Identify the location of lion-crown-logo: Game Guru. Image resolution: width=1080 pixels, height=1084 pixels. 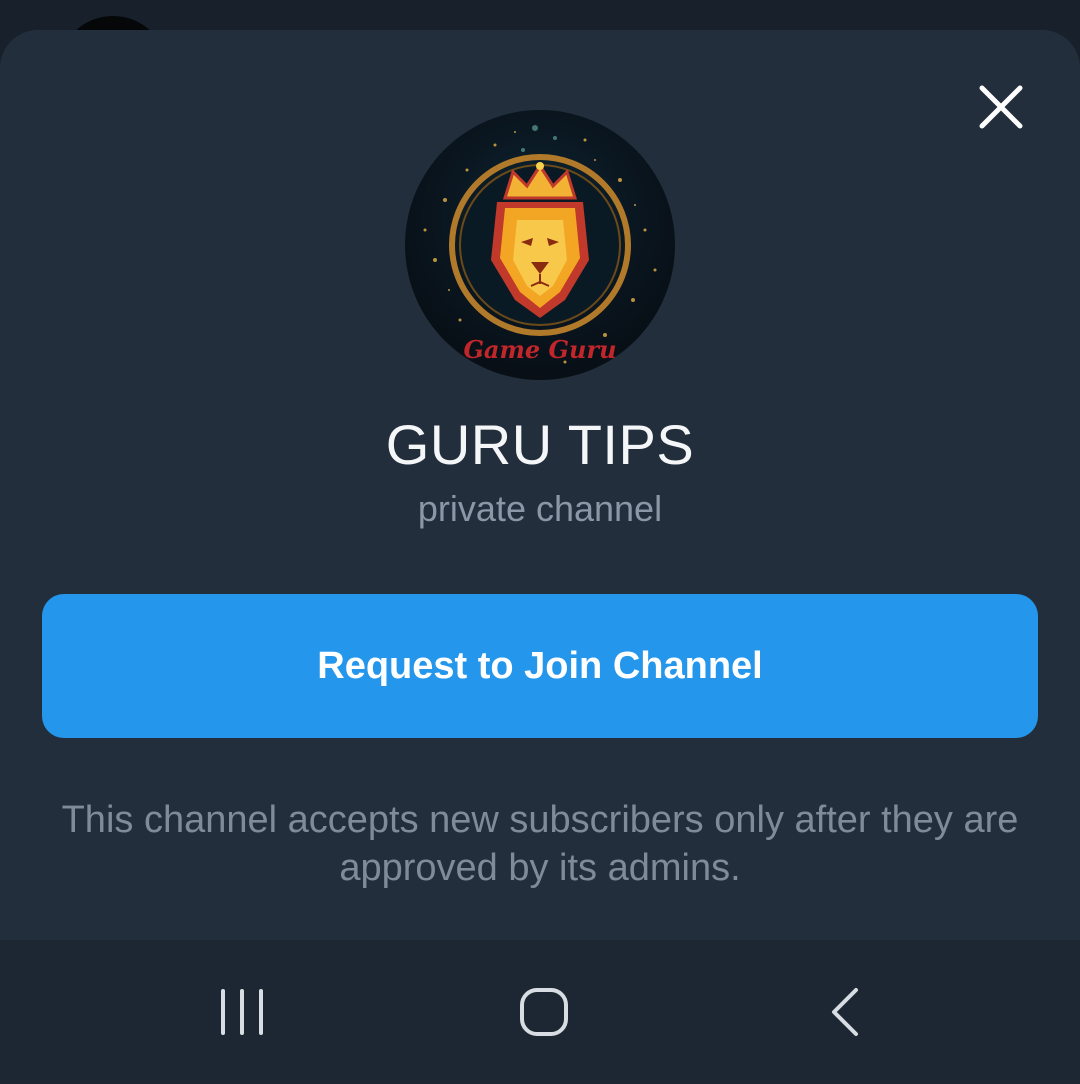
(540, 244).